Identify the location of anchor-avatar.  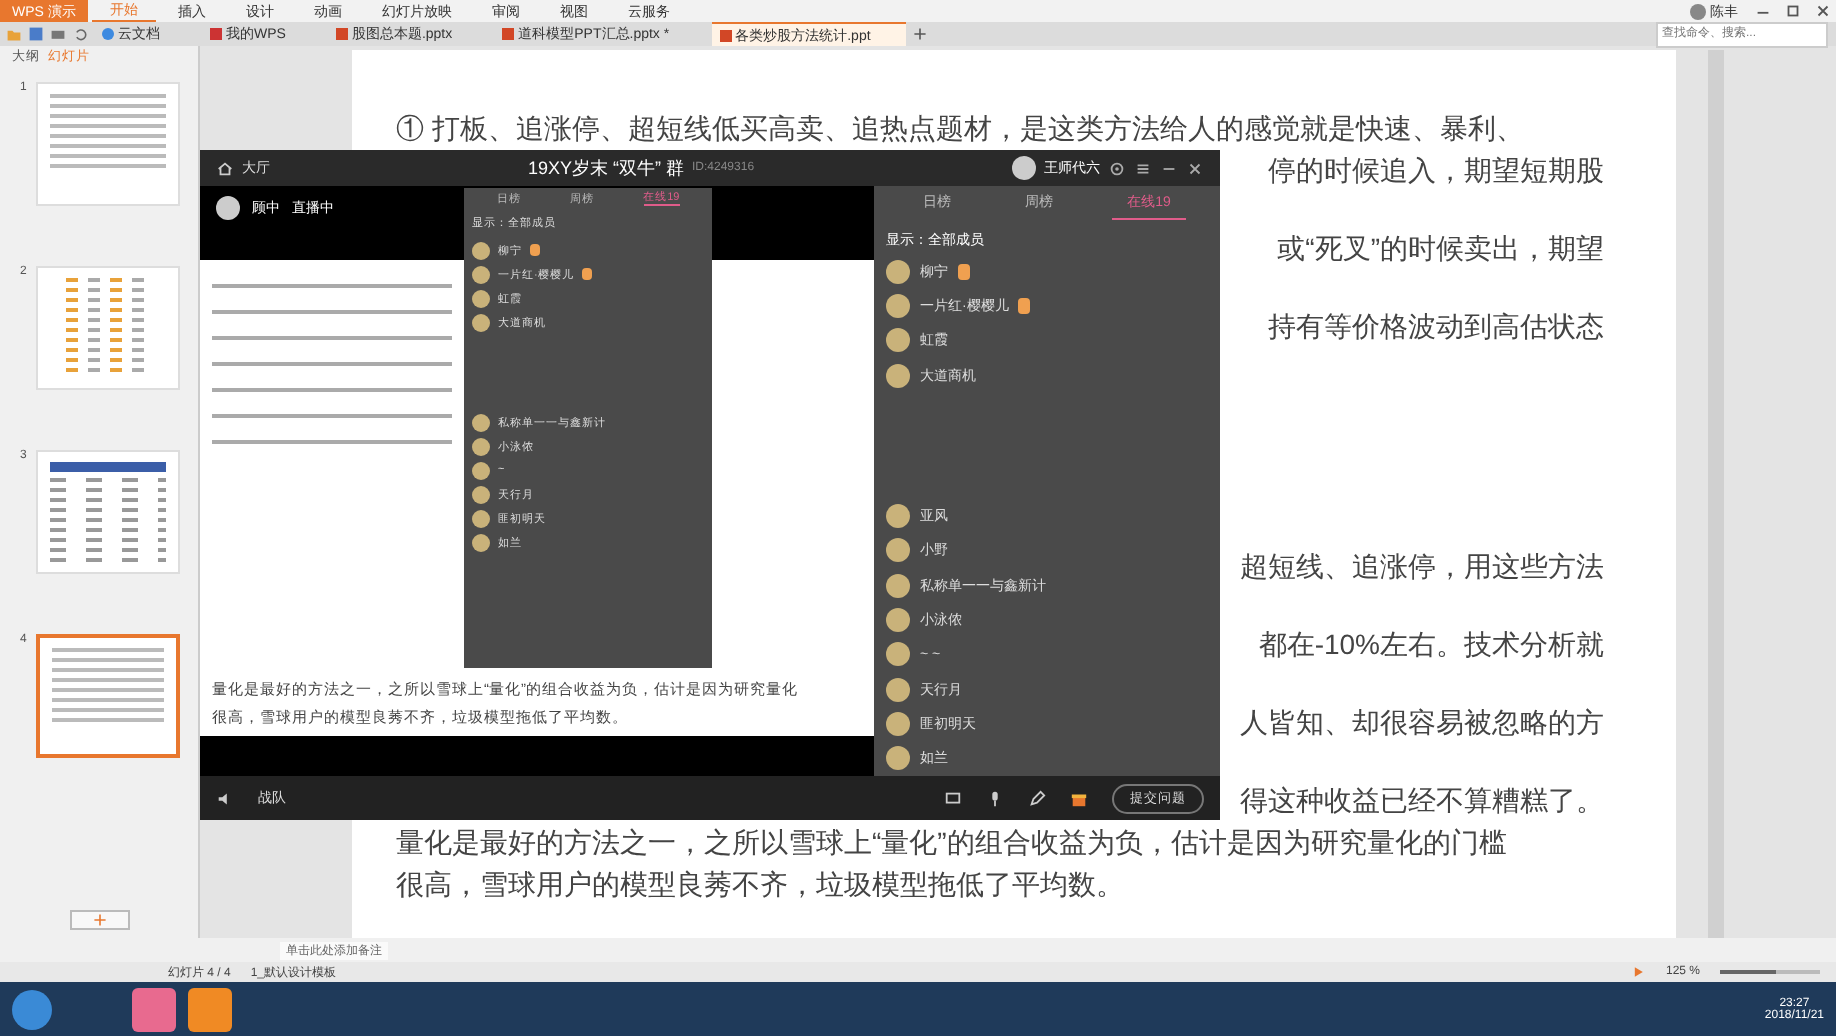
(228, 208).